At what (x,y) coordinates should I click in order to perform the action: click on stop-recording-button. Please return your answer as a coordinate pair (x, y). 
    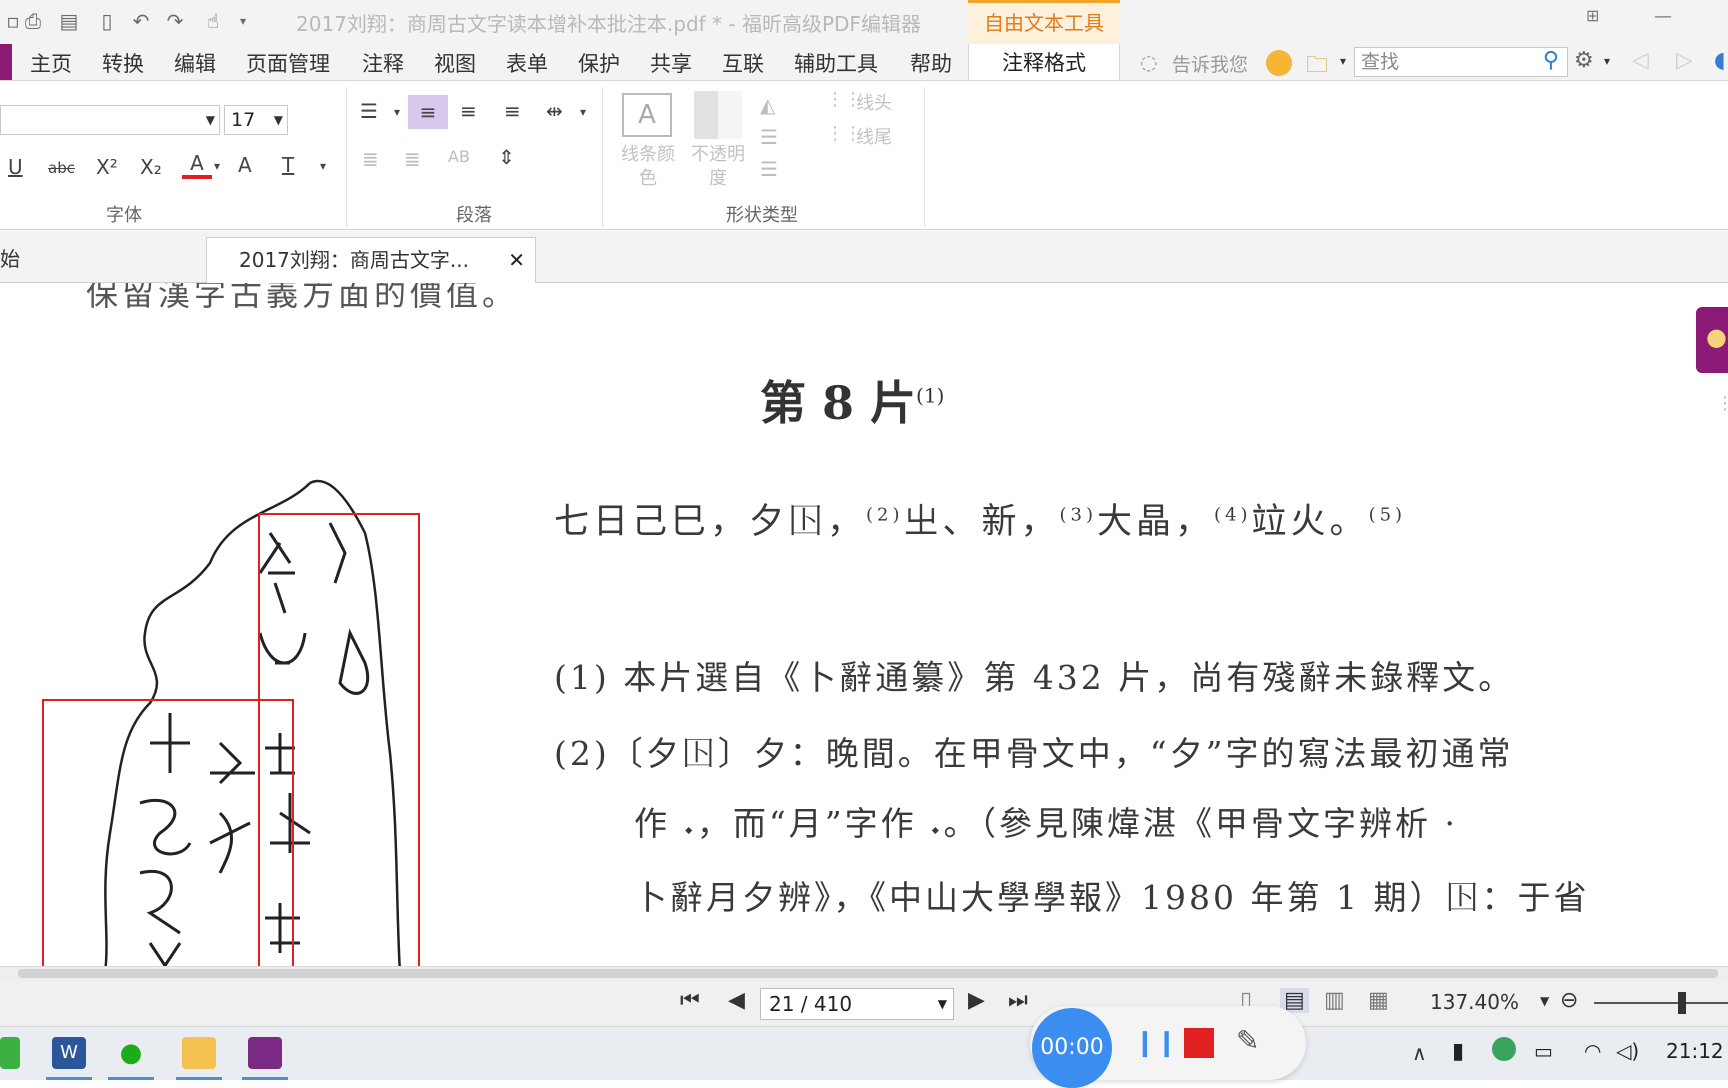
    Looking at the image, I should click on (1199, 1043).